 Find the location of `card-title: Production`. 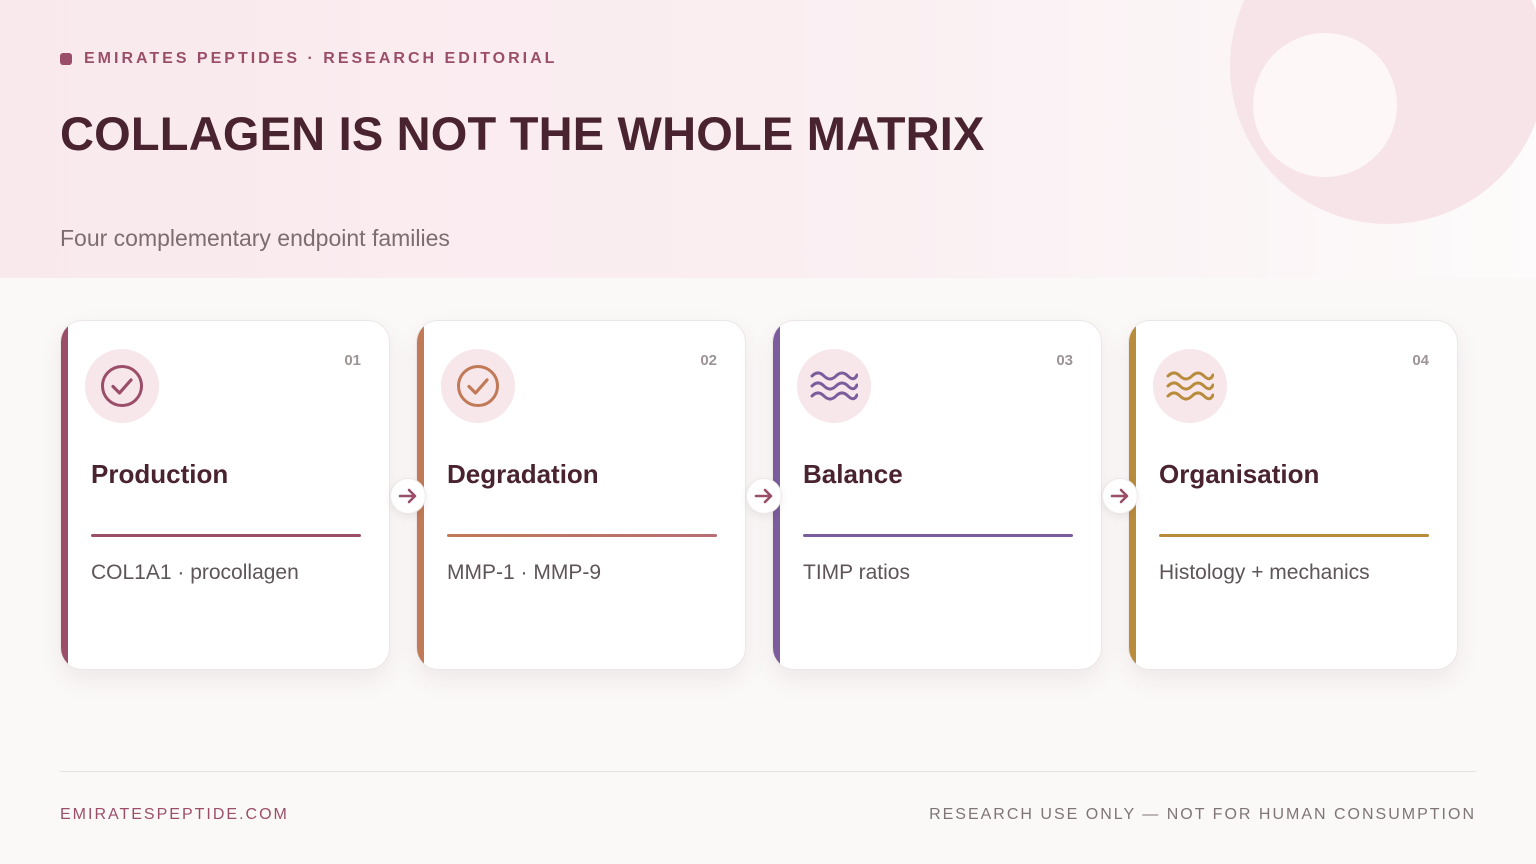

card-title: Production is located at coordinates (160, 474).